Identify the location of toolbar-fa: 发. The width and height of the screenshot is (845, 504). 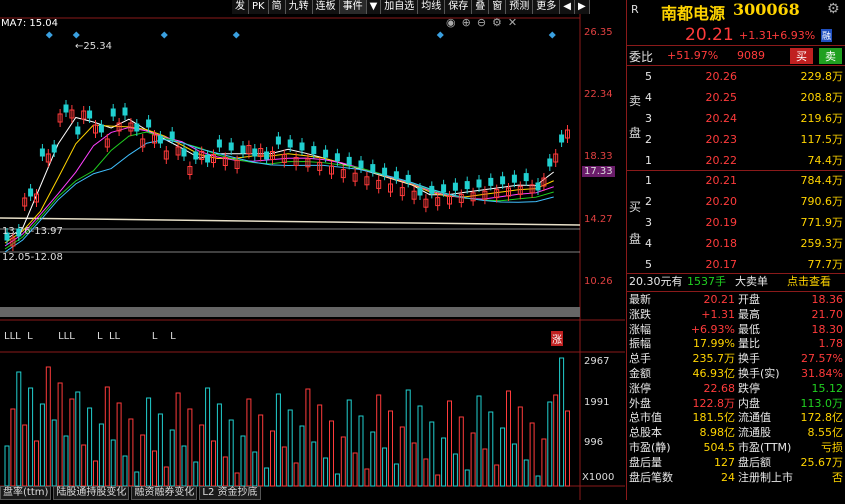
(240, 7).